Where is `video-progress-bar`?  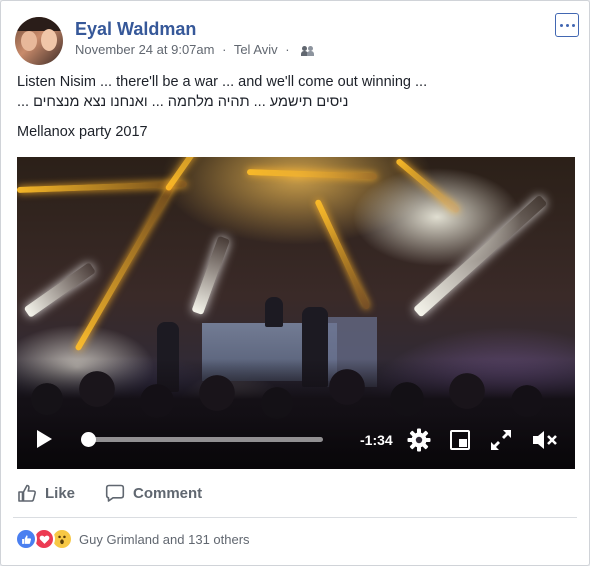 video-progress-bar is located at coordinates (201, 439).